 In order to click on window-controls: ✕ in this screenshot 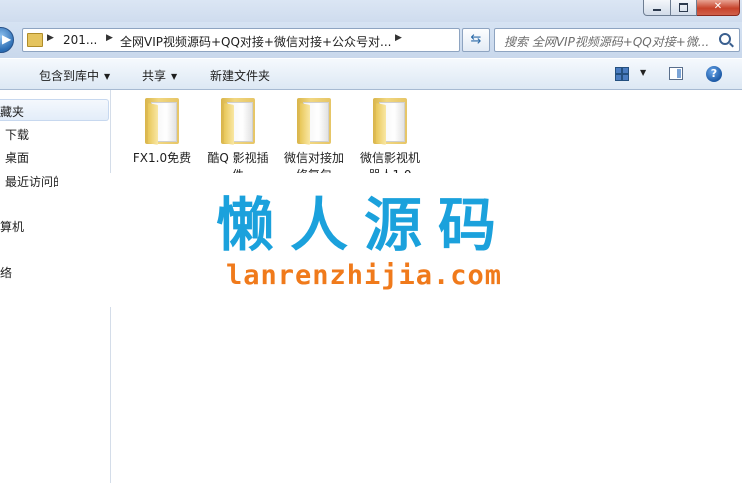, I will do `click(691, 8)`.